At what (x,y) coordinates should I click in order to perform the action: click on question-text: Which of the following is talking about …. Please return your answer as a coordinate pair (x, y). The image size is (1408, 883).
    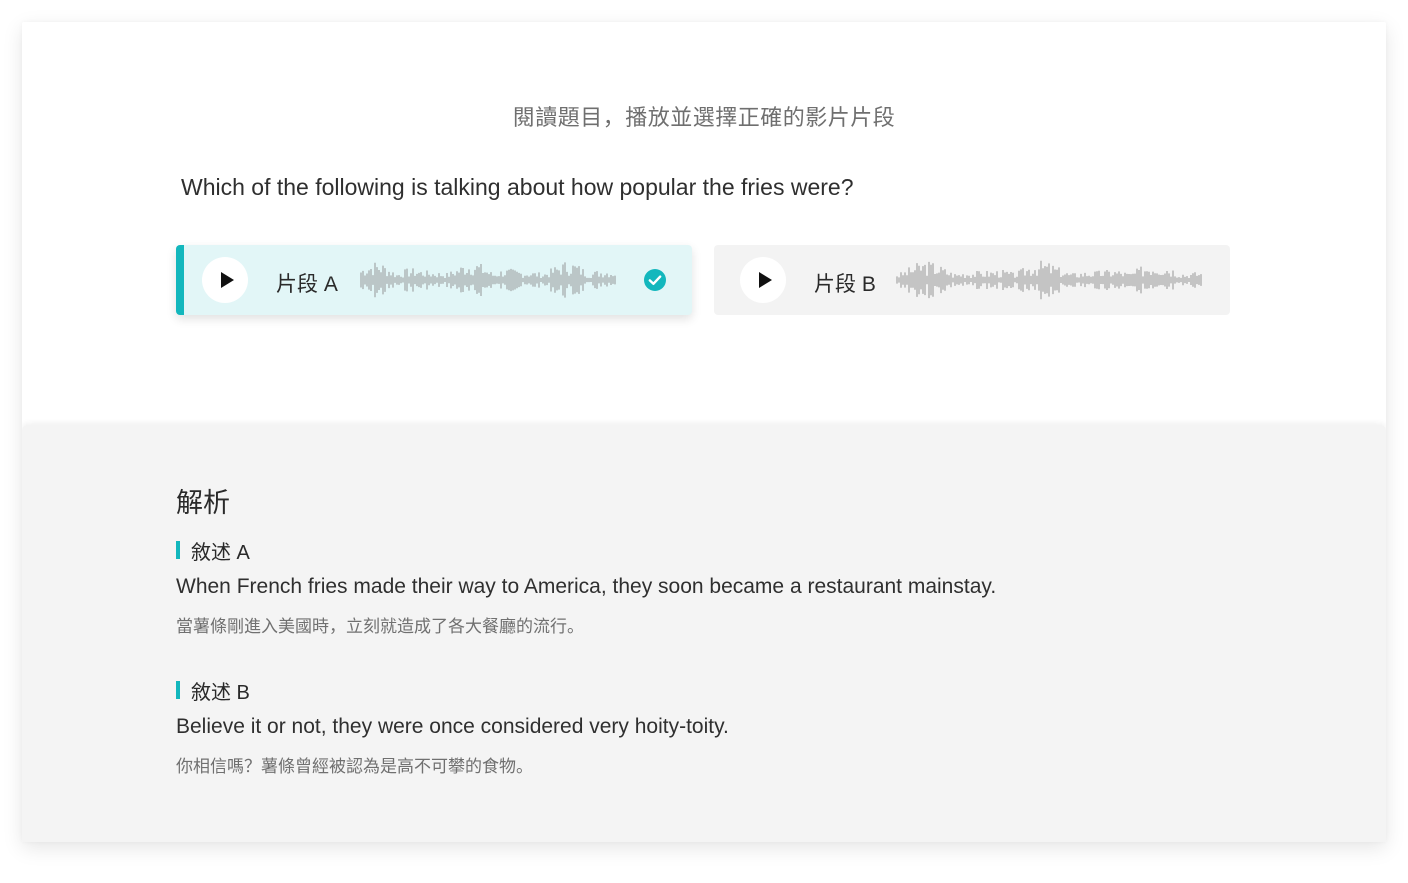
    Looking at the image, I should click on (517, 187).